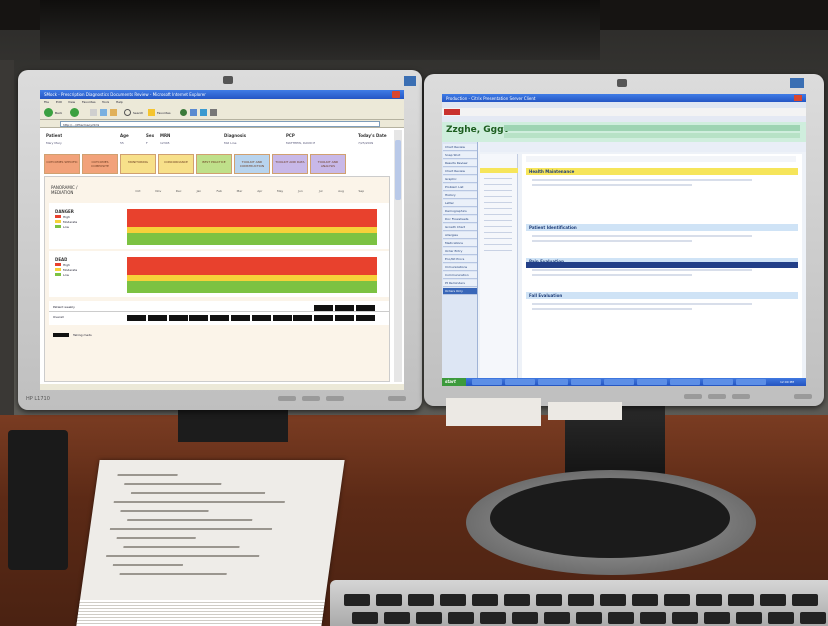  Describe the element at coordinates (460, 211) in the screenshot. I see `nav-item: Demographics` at that location.